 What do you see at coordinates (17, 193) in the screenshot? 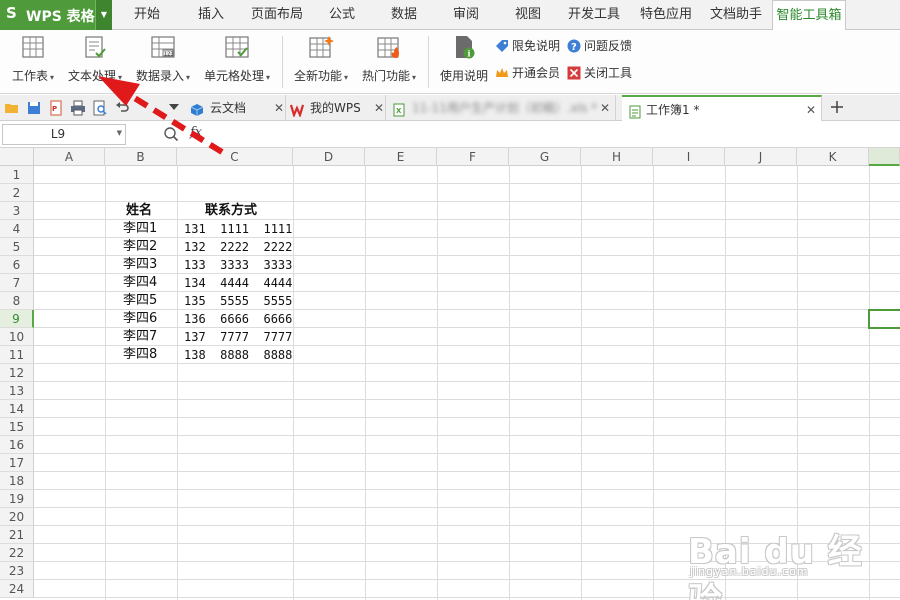
I see `row-header-2: 2` at bounding box center [17, 193].